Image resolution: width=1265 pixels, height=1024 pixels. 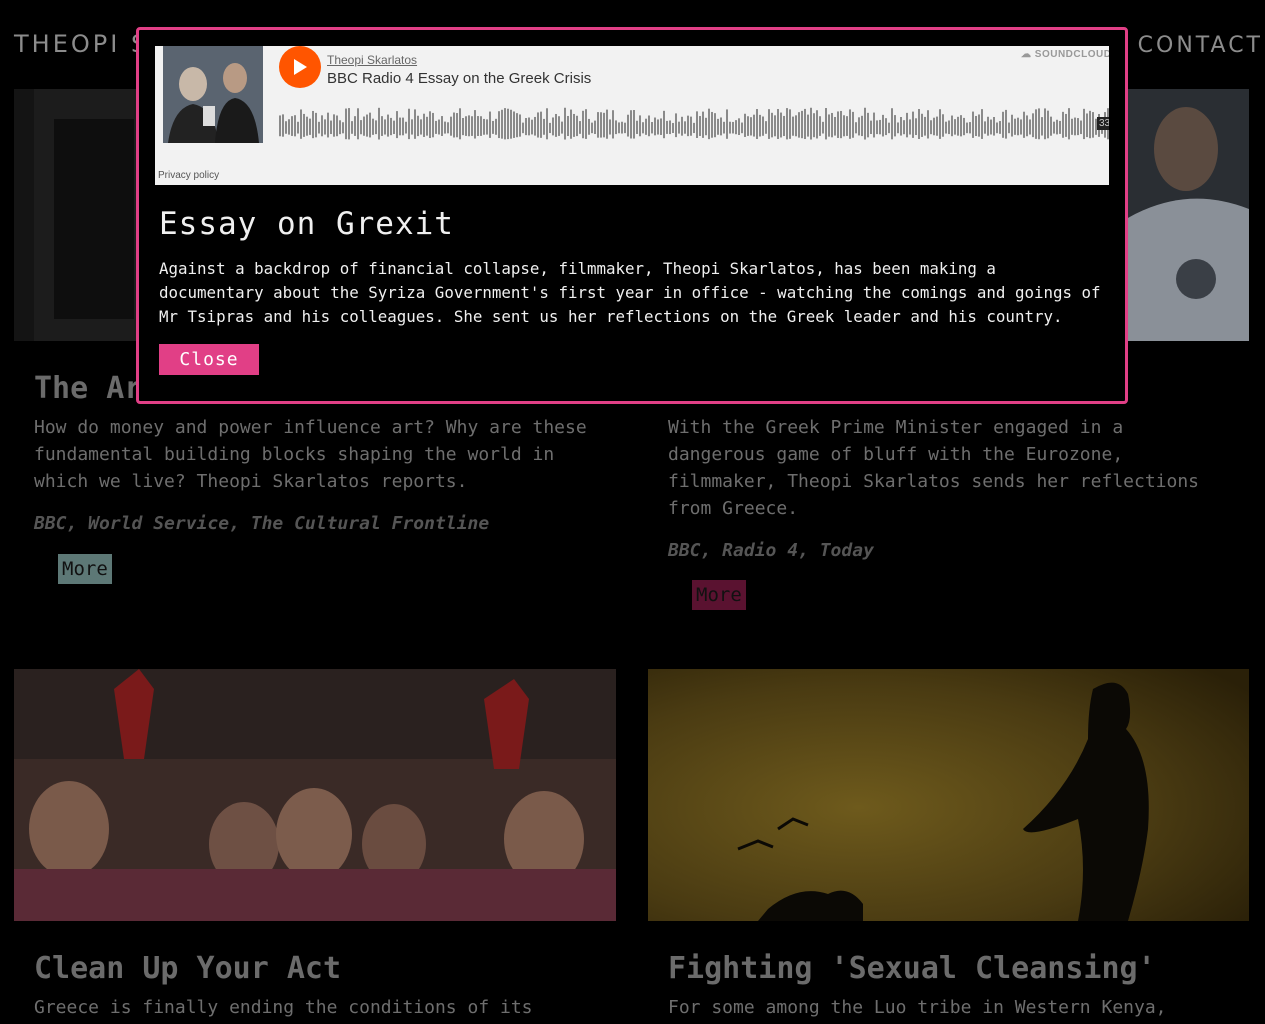 What do you see at coordinates (948, 795) in the screenshot?
I see `card-image-sexual-cleansing` at bounding box center [948, 795].